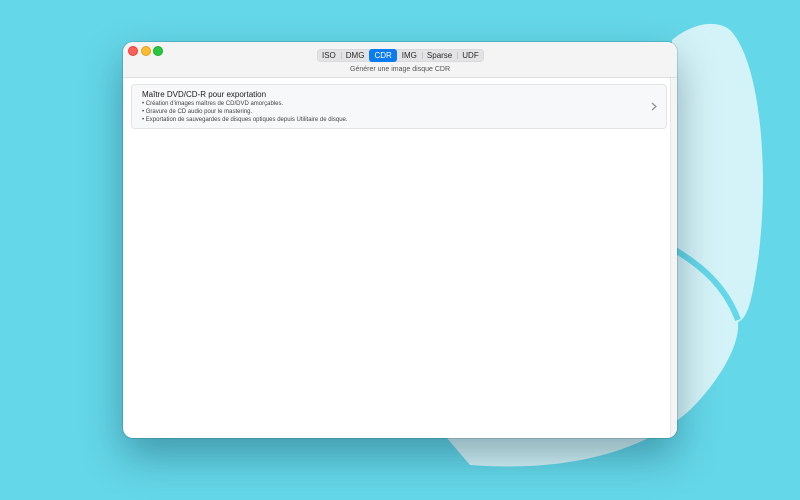 The width and height of the screenshot is (800, 500). Describe the element at coordinates (146, 51) in the screenshot. I see `minimize-window-button` at that location.